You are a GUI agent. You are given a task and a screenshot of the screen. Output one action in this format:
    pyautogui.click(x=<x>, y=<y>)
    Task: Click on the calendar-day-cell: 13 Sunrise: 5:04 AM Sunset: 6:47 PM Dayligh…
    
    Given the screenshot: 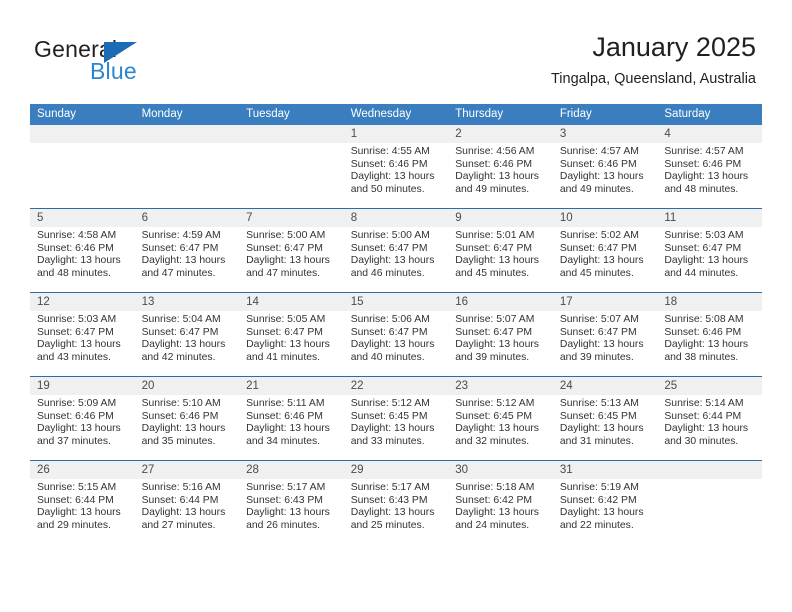 What is the action you would take?
    pyautogui.click(x=187, y=334)
    